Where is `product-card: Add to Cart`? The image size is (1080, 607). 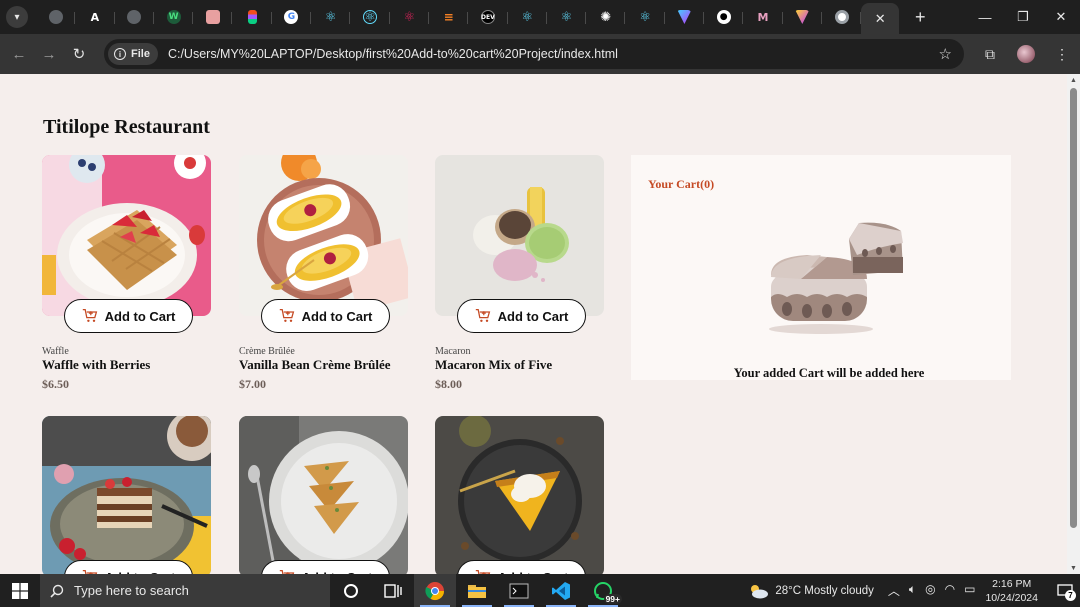 product-card: Add to Cart is located at coordinates (126, 495).